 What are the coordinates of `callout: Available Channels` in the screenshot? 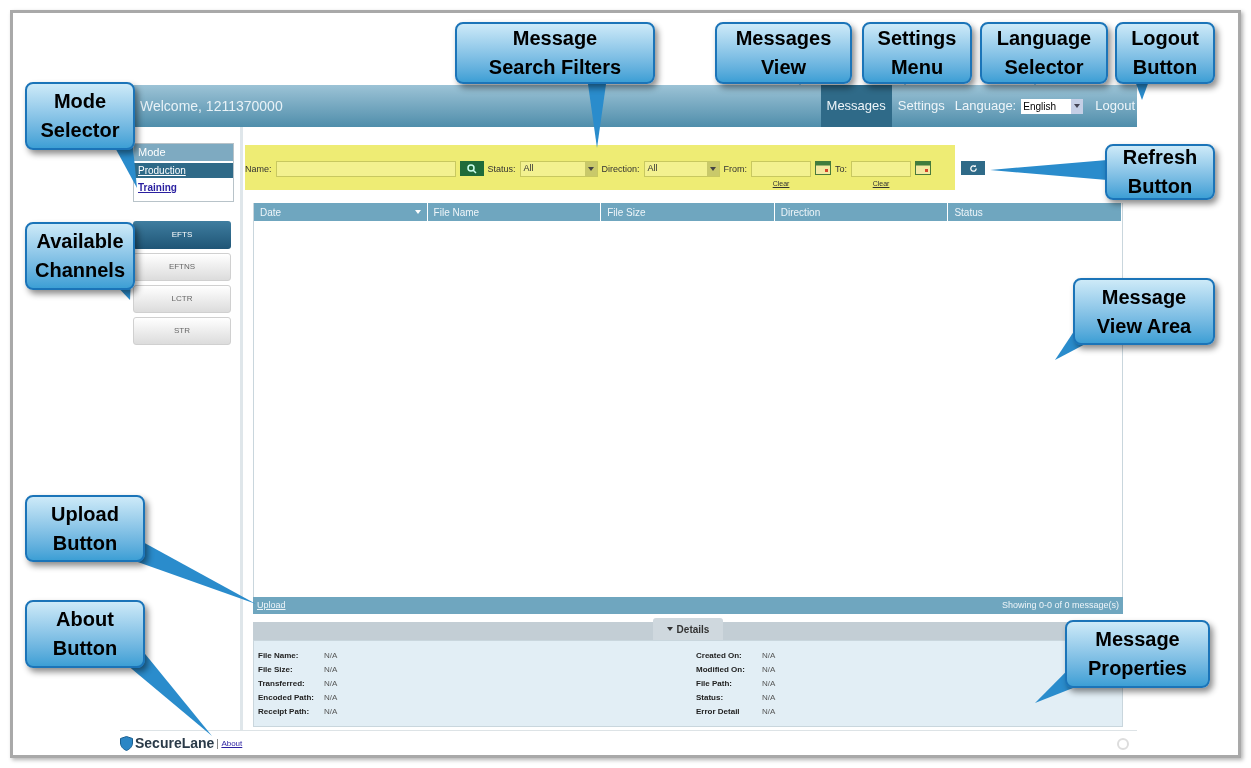 It's located at (80, 256).